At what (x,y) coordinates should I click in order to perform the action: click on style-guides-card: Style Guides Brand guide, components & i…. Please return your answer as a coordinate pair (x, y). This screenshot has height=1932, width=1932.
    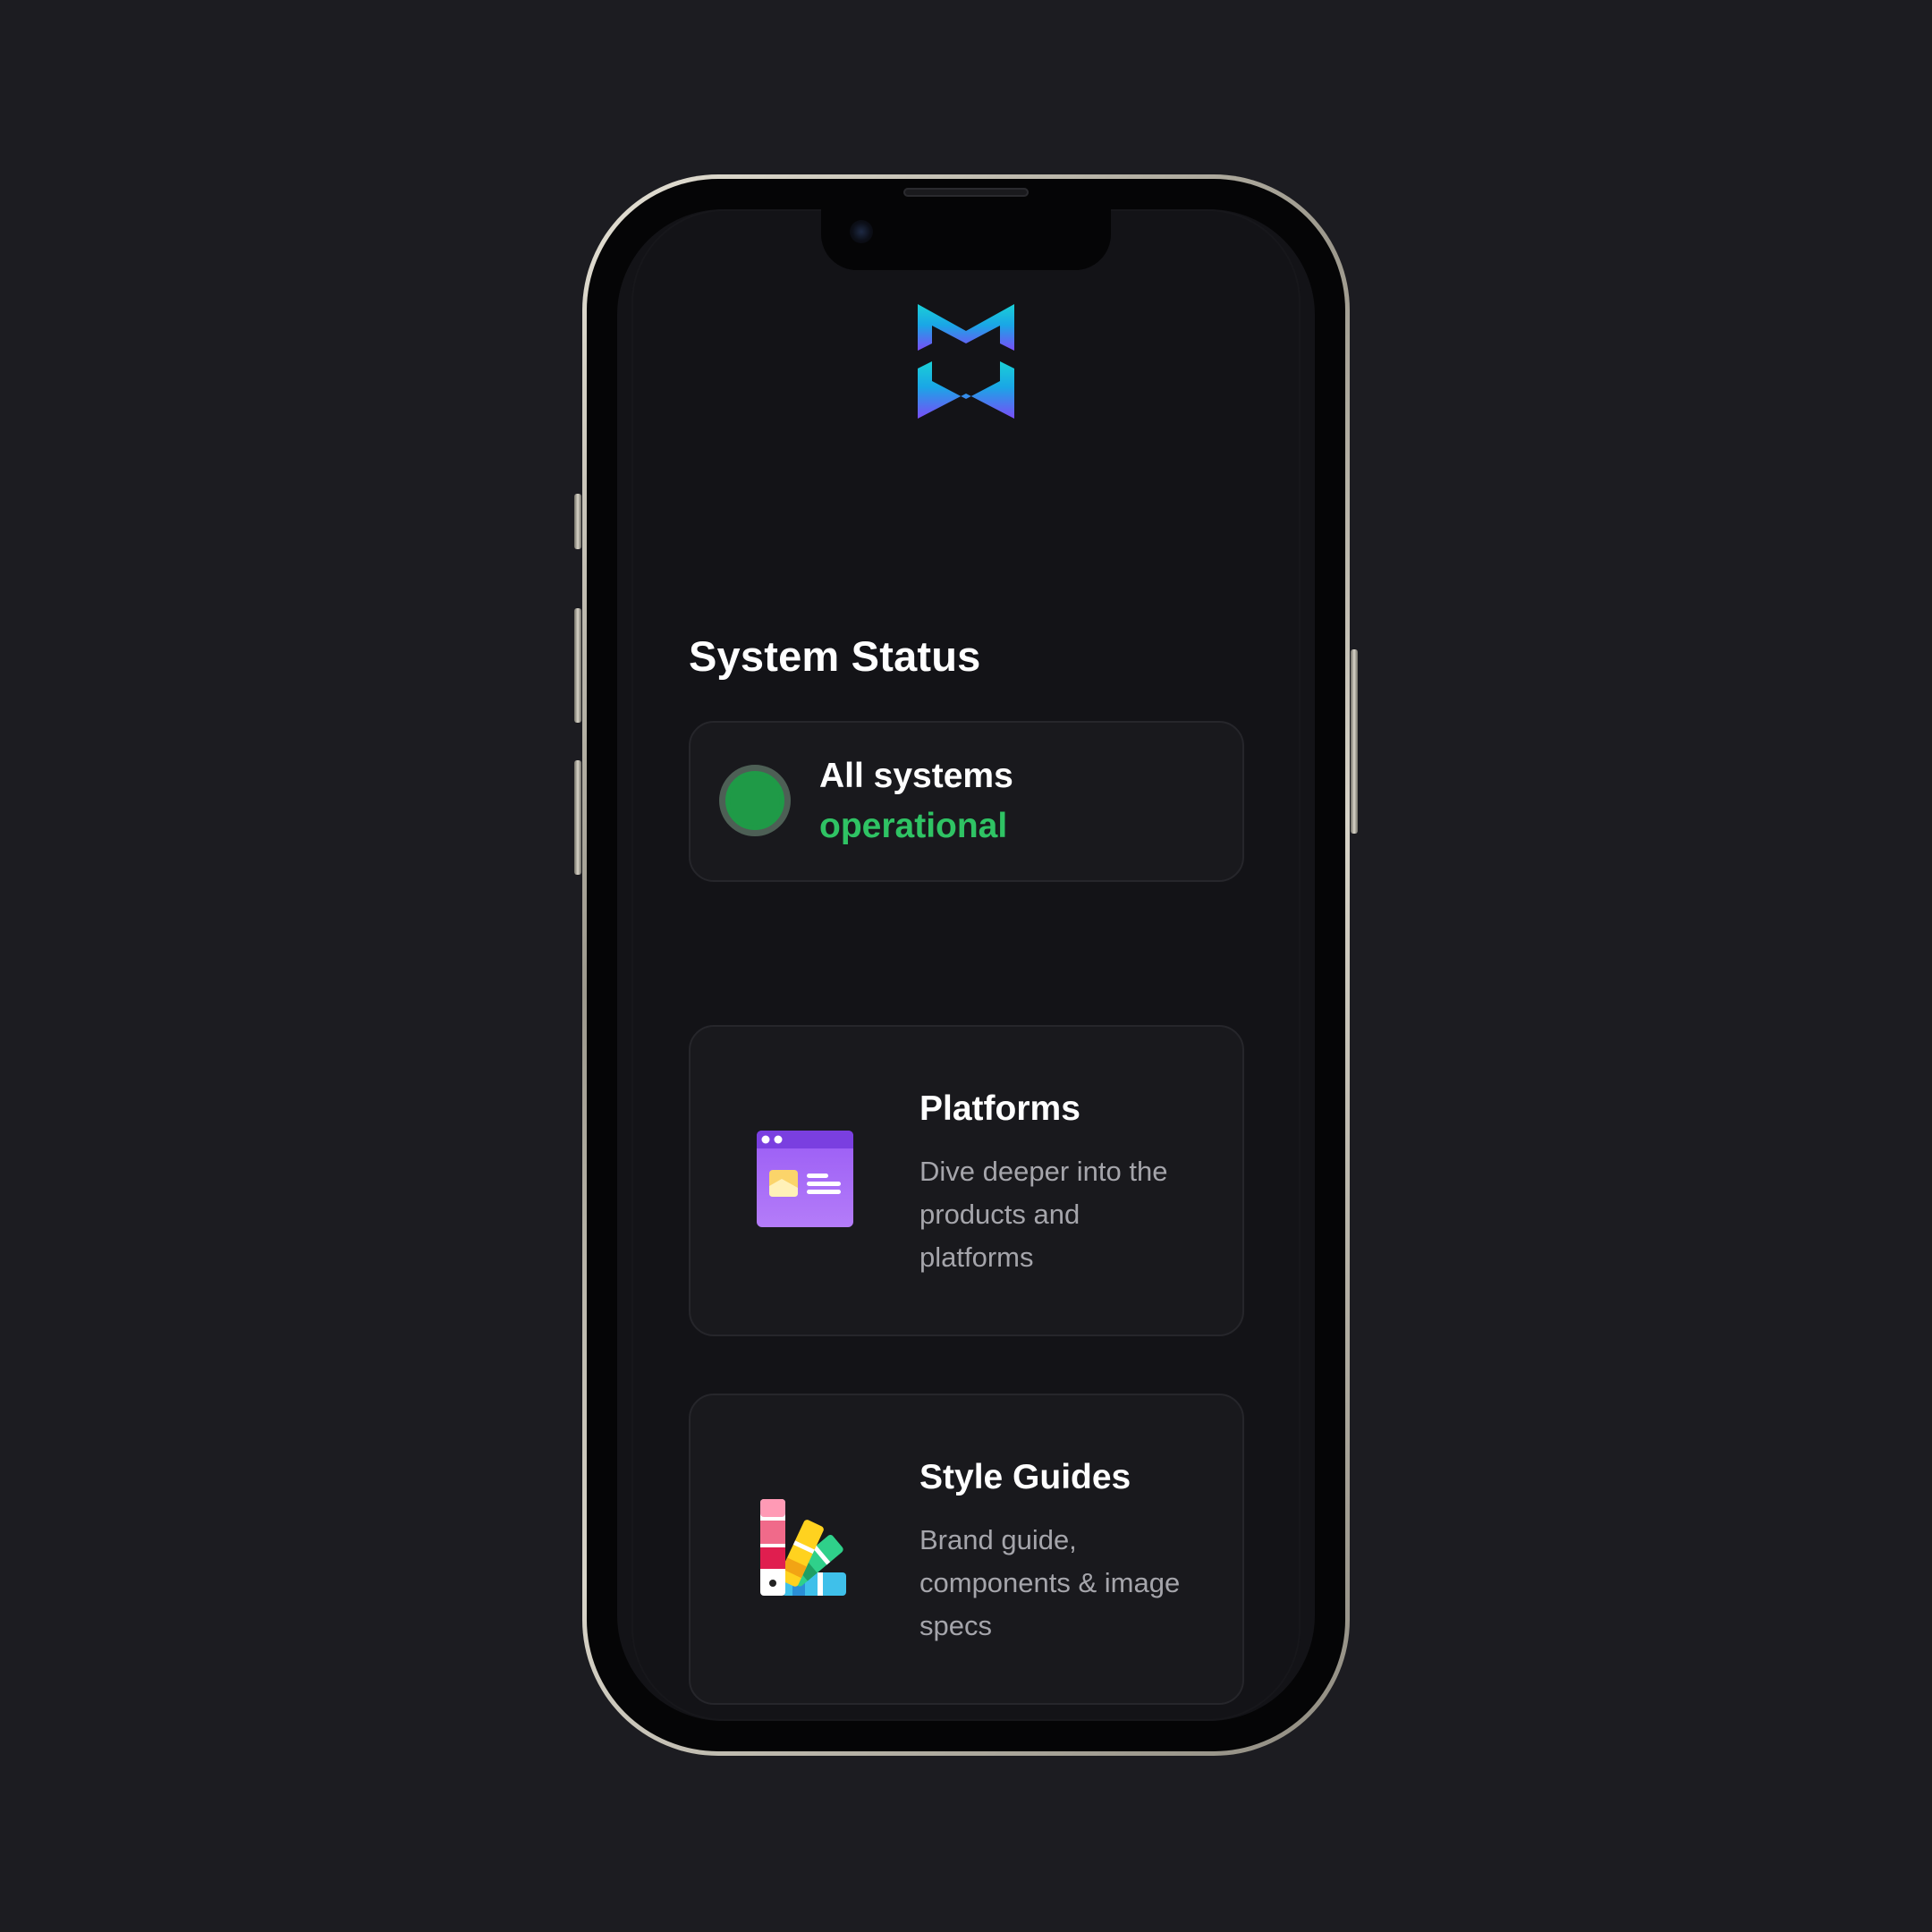
    Looking at the image, I should click on (966, 1549).